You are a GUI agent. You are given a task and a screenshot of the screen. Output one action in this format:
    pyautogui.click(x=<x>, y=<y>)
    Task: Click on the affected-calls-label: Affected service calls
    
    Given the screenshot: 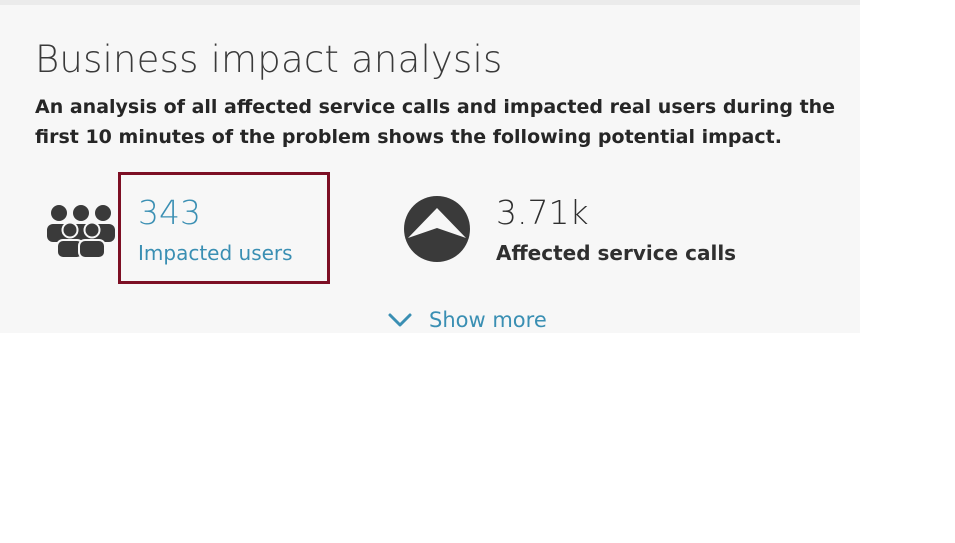 What is the action you would take?
    pyautogui.click(x=616, y=253)
    